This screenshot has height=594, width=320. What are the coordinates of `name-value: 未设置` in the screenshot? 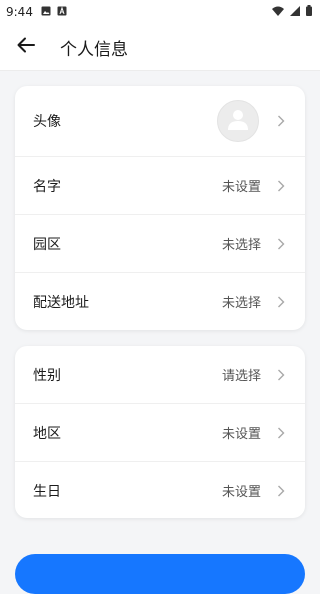 It's located at (241, 187).